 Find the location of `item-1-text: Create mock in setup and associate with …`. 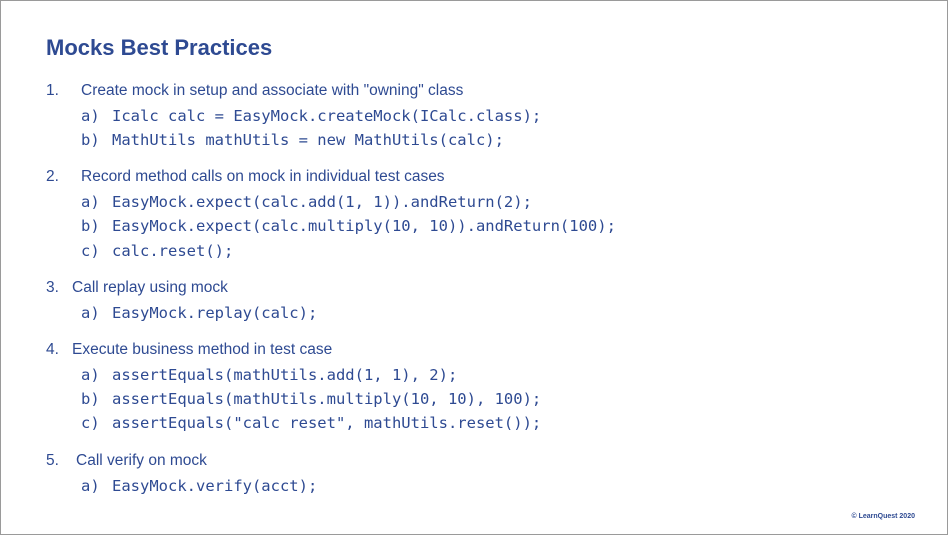

item-1-text: Create mock in setup and associate with … is located at coordinates (272, 90).